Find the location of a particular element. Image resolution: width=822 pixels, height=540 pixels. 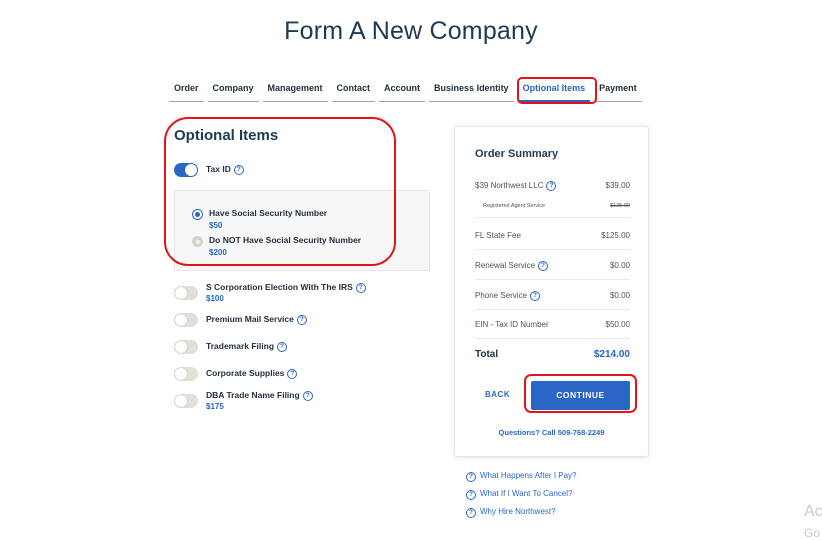

premium-mail-toggle is located at coordinates (186, 320).